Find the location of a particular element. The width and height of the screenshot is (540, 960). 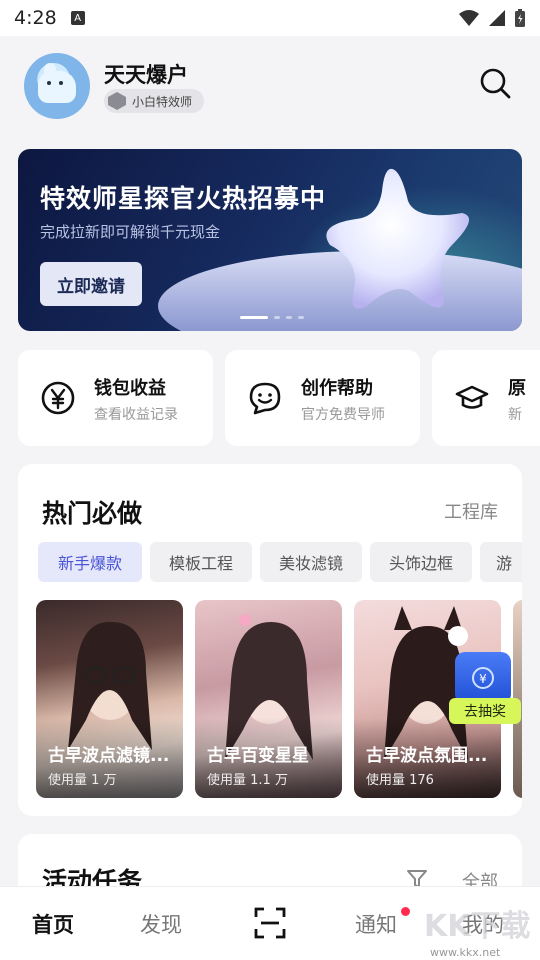

lottery-float-button: ¥ 去抽奖 is located at coordinates (485, 689).